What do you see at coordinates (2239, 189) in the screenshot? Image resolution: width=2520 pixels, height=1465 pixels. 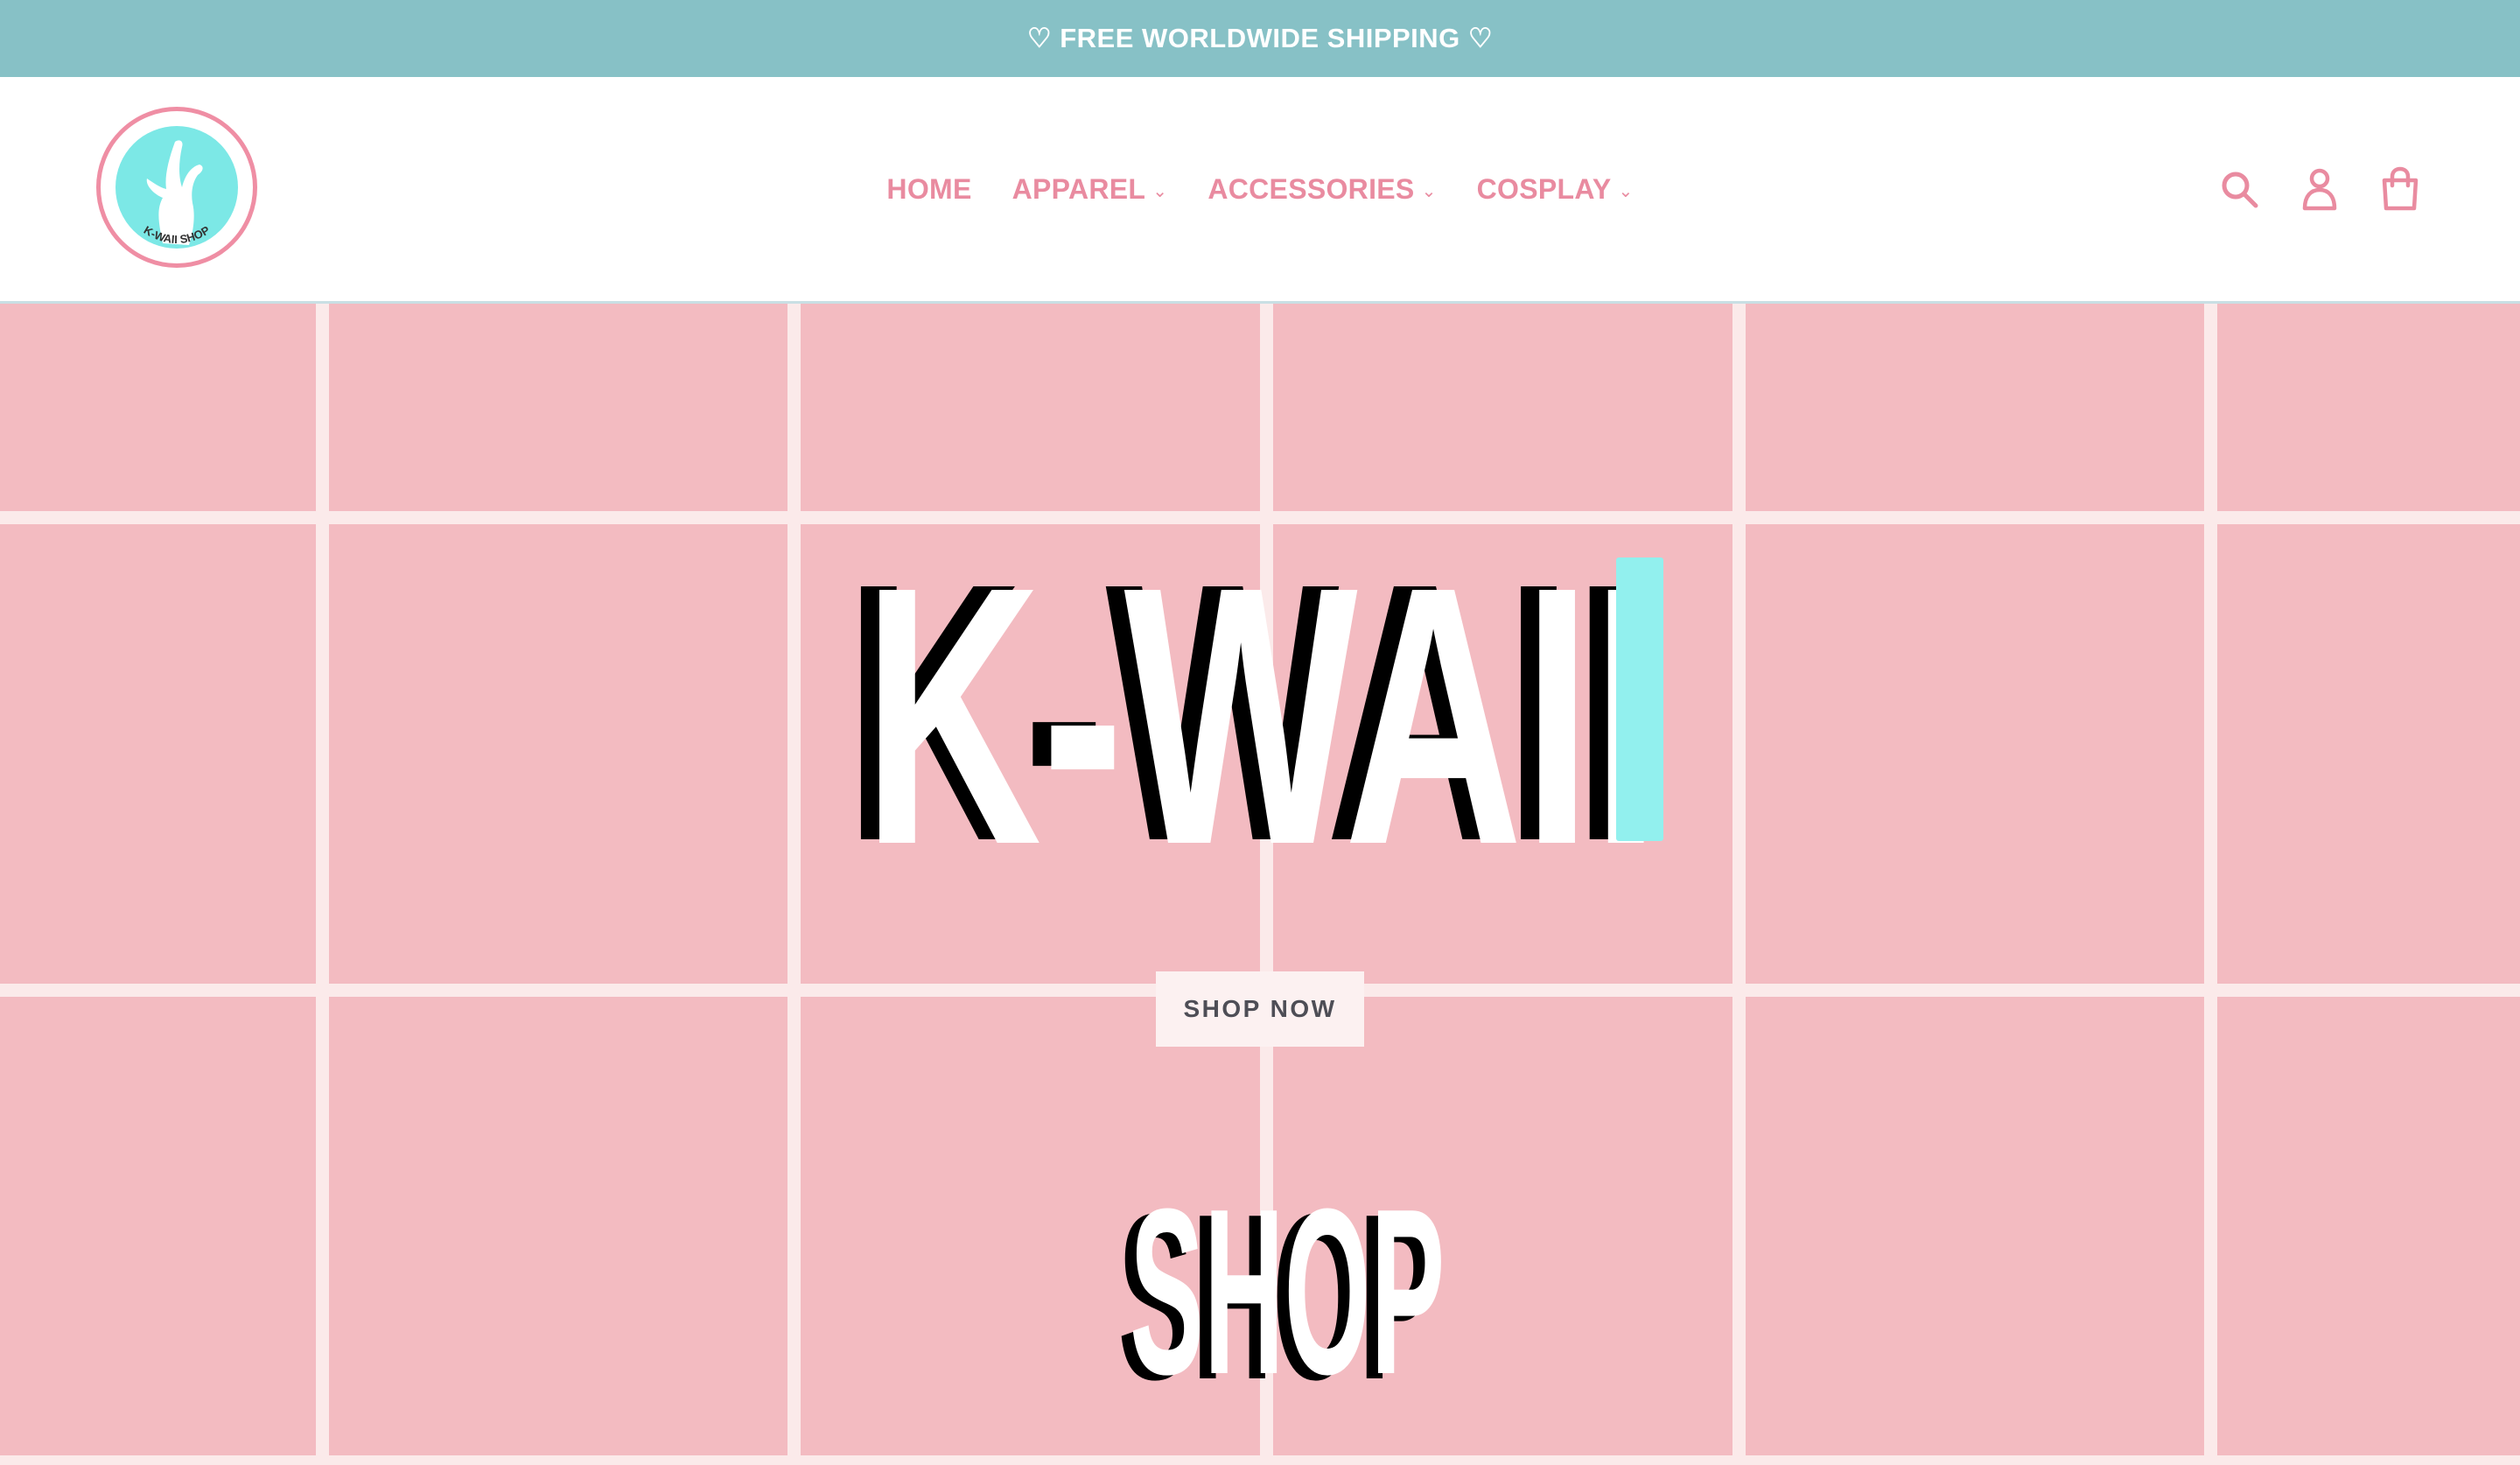 I see `search-icon` at bounding box center [2239, 189].